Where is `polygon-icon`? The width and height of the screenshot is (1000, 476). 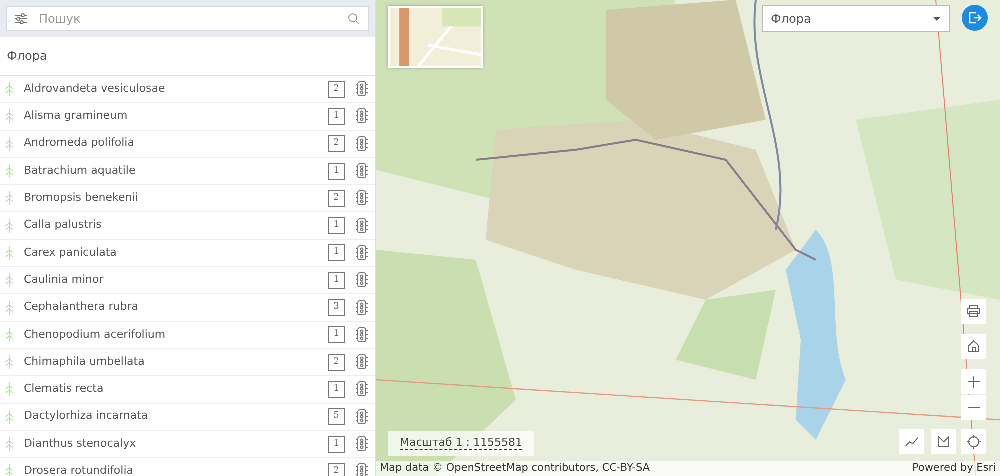
polygon-icon is located at coordinates (944, 442).